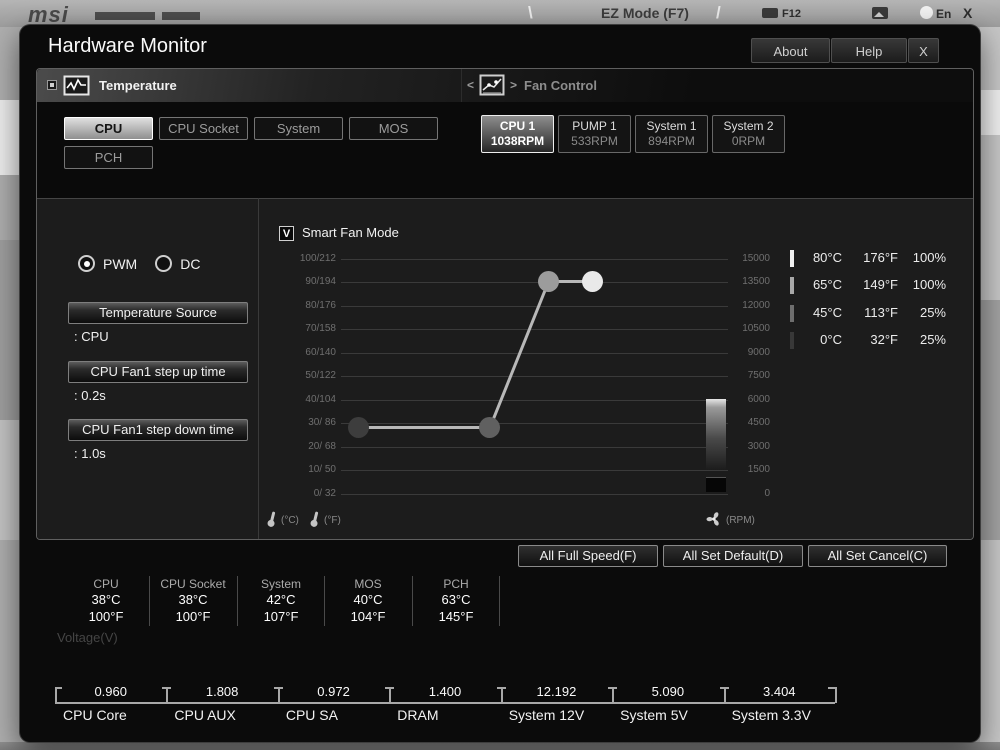 This screenshot has height=750, width=1000. I want to click on fan-tab-pump1: PUMP 1 533RPM, so click(594, 134).